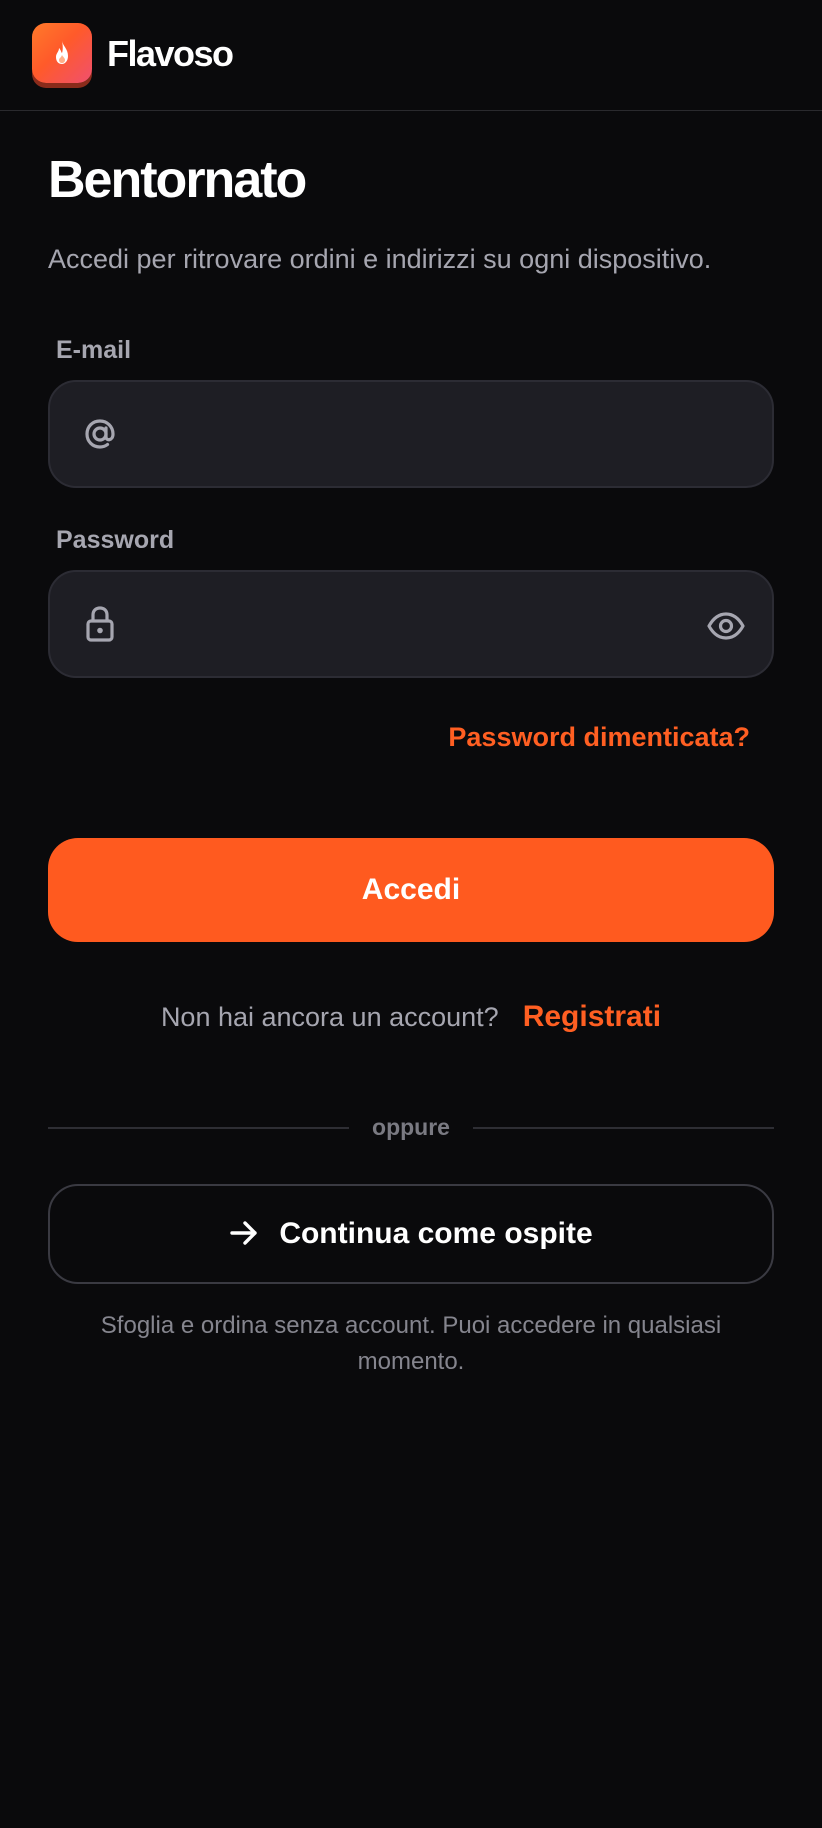  I want to click on password-label: Password, so click(115, 540).